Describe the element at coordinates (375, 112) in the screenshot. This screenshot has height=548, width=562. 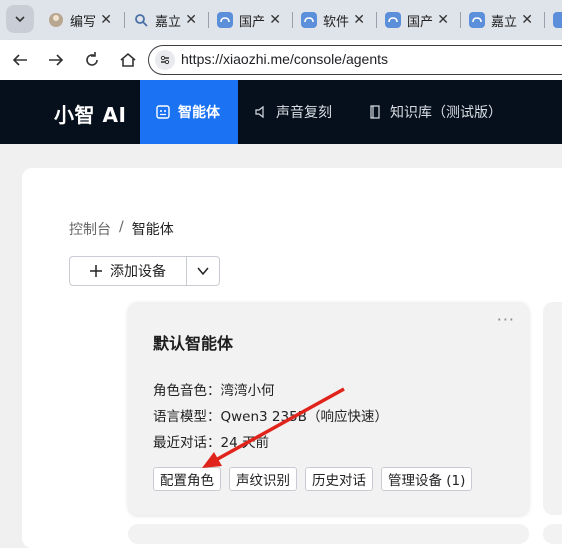
I see `book-icon` at that location.